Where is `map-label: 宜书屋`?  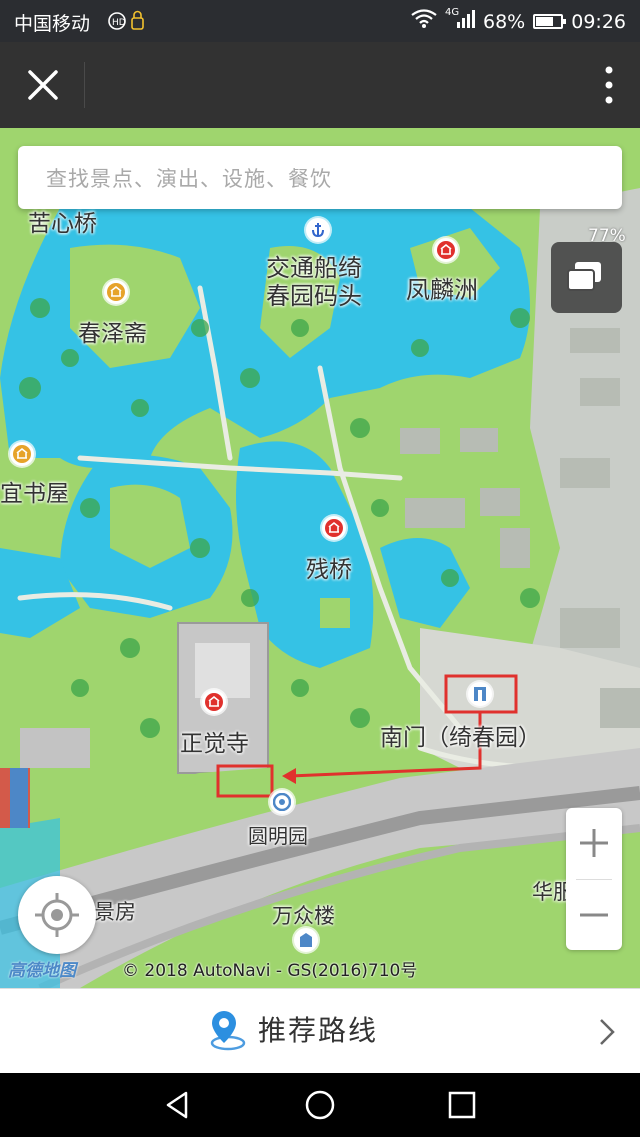
map-label: 宜书屋 is located at coordinates (34, 494).